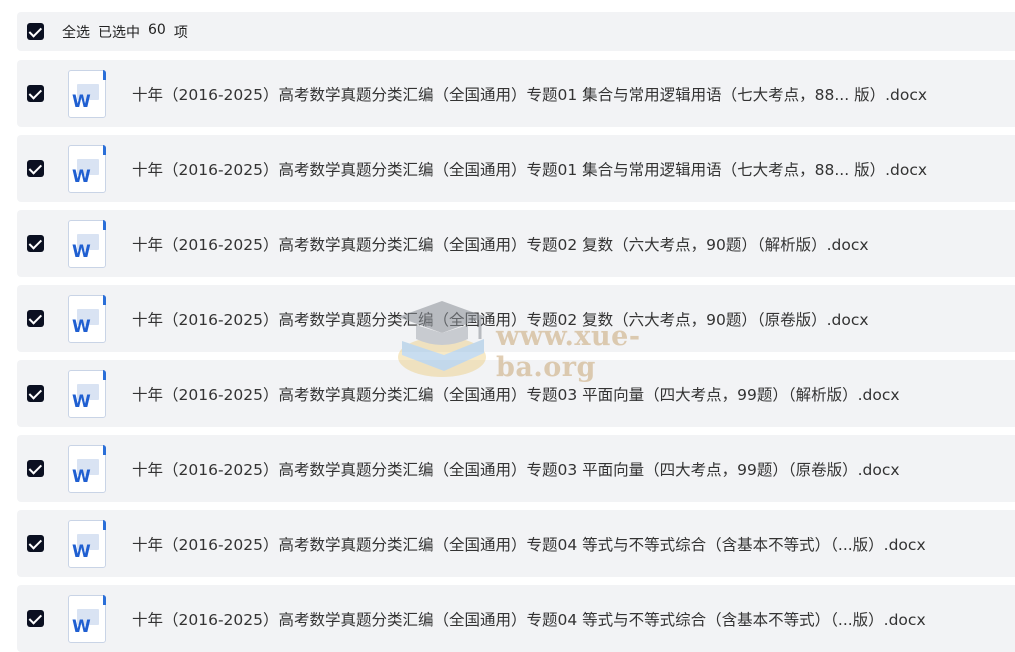 This screenshot has height=652, width=1015. Describe the element at coordinates (119, 32) in the screenshot. I see `selected-prefix: 已选中` at that location.